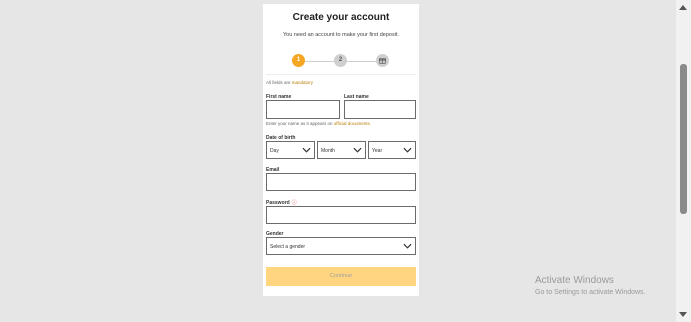 The image size is (691, 322). Describe the element at coordinates (290, 150) in the screenshot. I see `dob-day-select: Day` at that location.